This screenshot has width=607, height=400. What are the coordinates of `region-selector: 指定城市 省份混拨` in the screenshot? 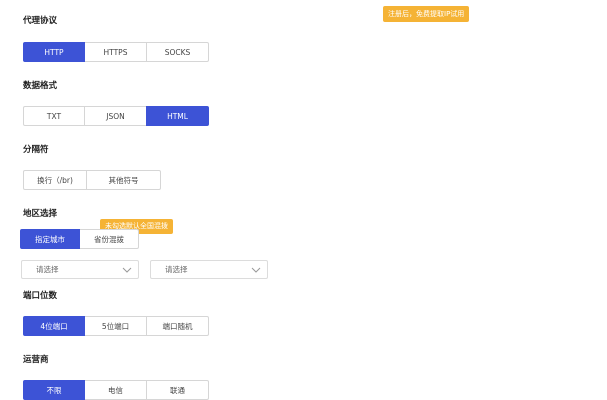 It's located at (79, 239).